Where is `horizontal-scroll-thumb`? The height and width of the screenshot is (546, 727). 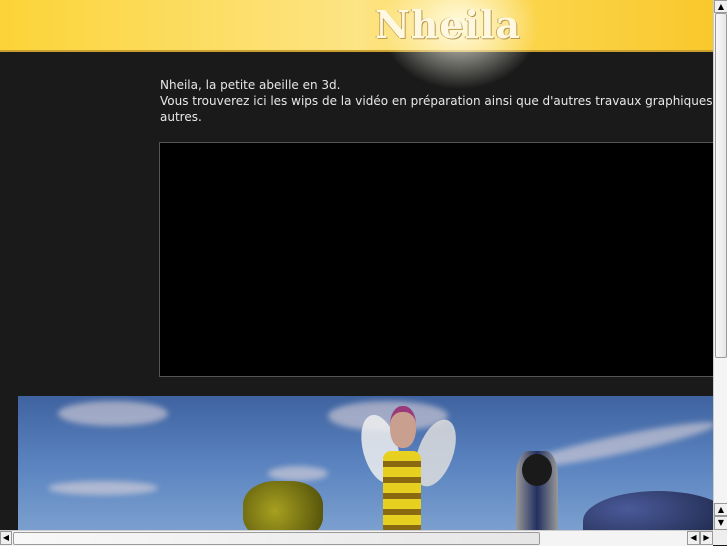
horizontal-scroll-thumb is located at coordinates (276, 538).